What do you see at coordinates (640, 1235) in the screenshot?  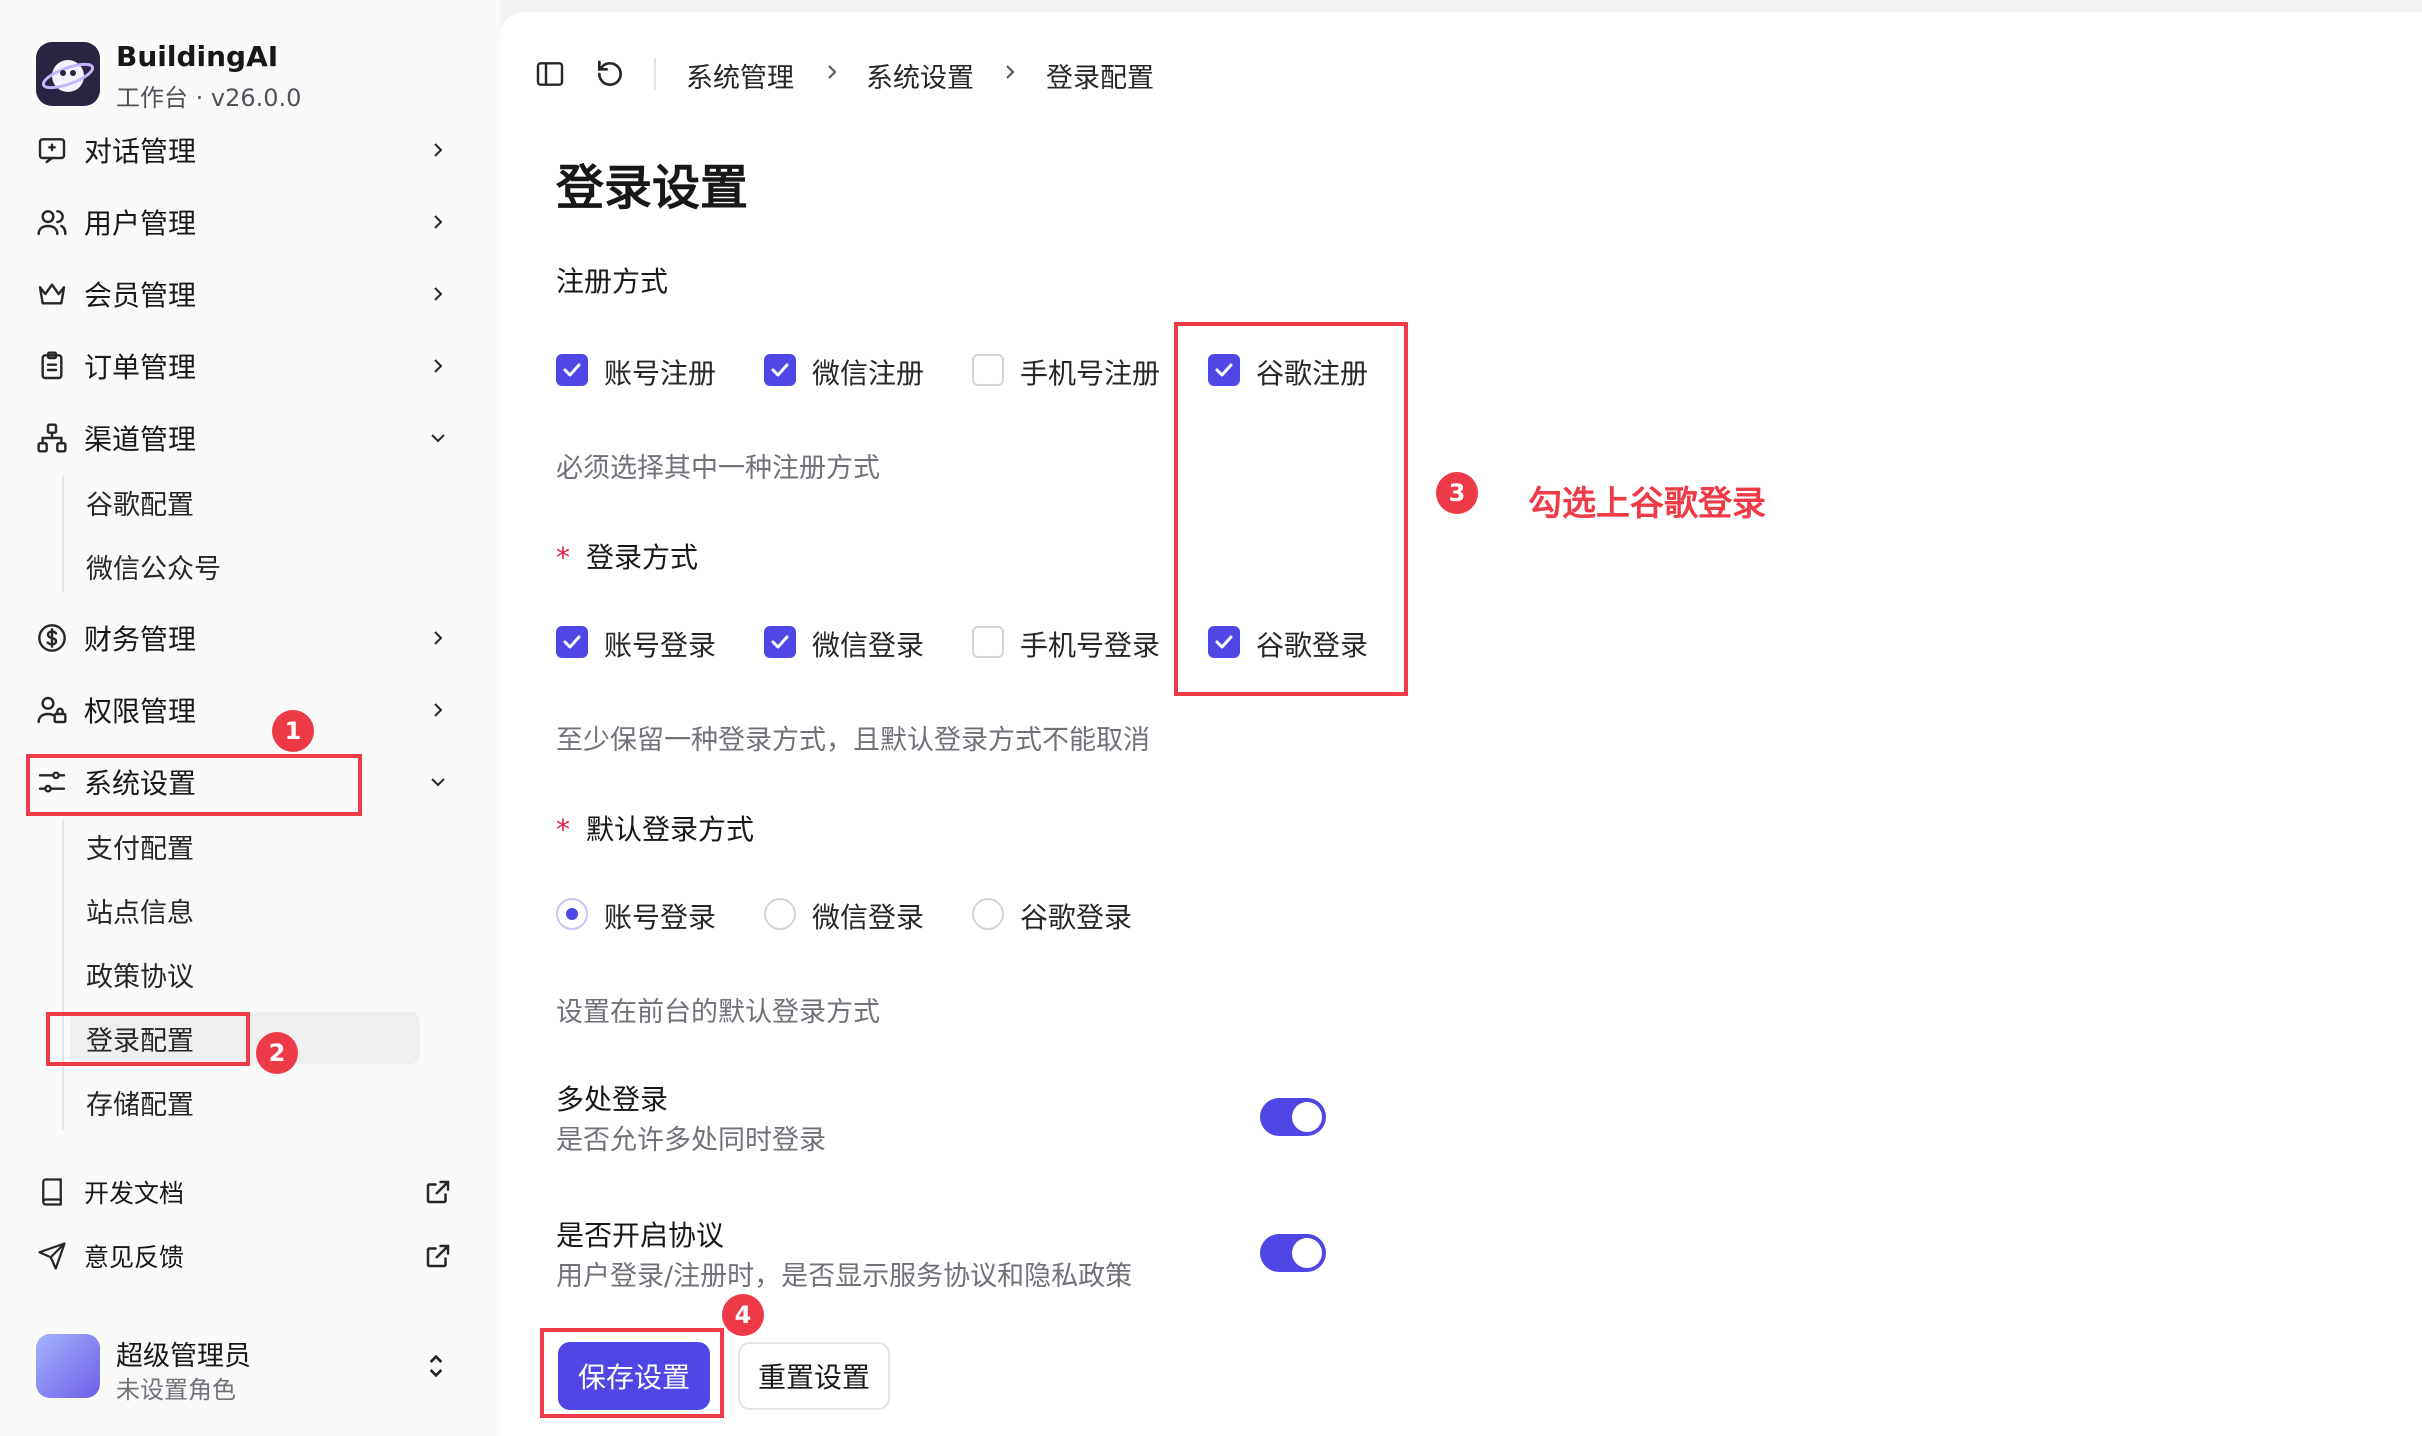 I see `agreement-label: 是否开启协议` at bounding box center [640, 1235].